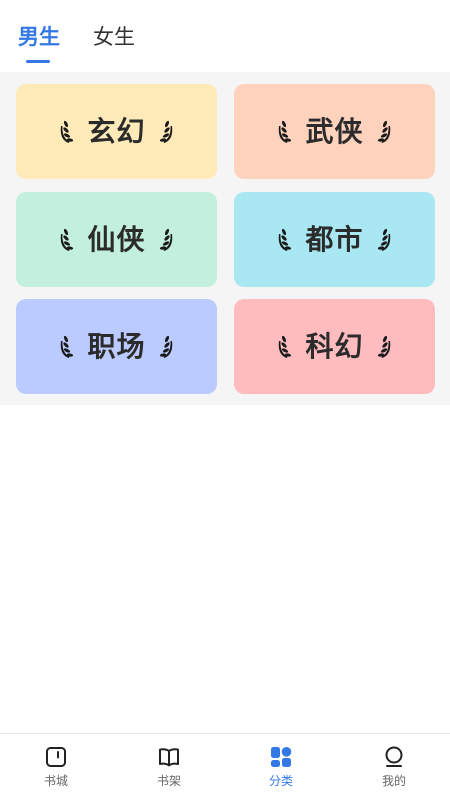  I want to click on nav-label: 书城, so click(55, 781).